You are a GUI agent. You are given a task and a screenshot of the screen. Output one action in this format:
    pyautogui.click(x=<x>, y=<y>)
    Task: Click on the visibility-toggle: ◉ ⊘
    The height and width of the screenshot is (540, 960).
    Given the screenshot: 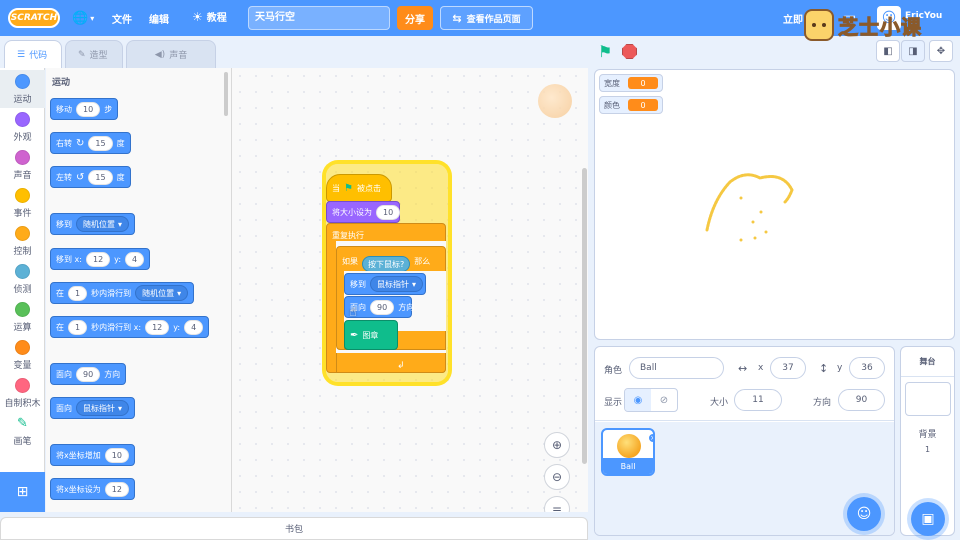 What is the action you would take?
    pyautogui.click(x=651, y=400)
    